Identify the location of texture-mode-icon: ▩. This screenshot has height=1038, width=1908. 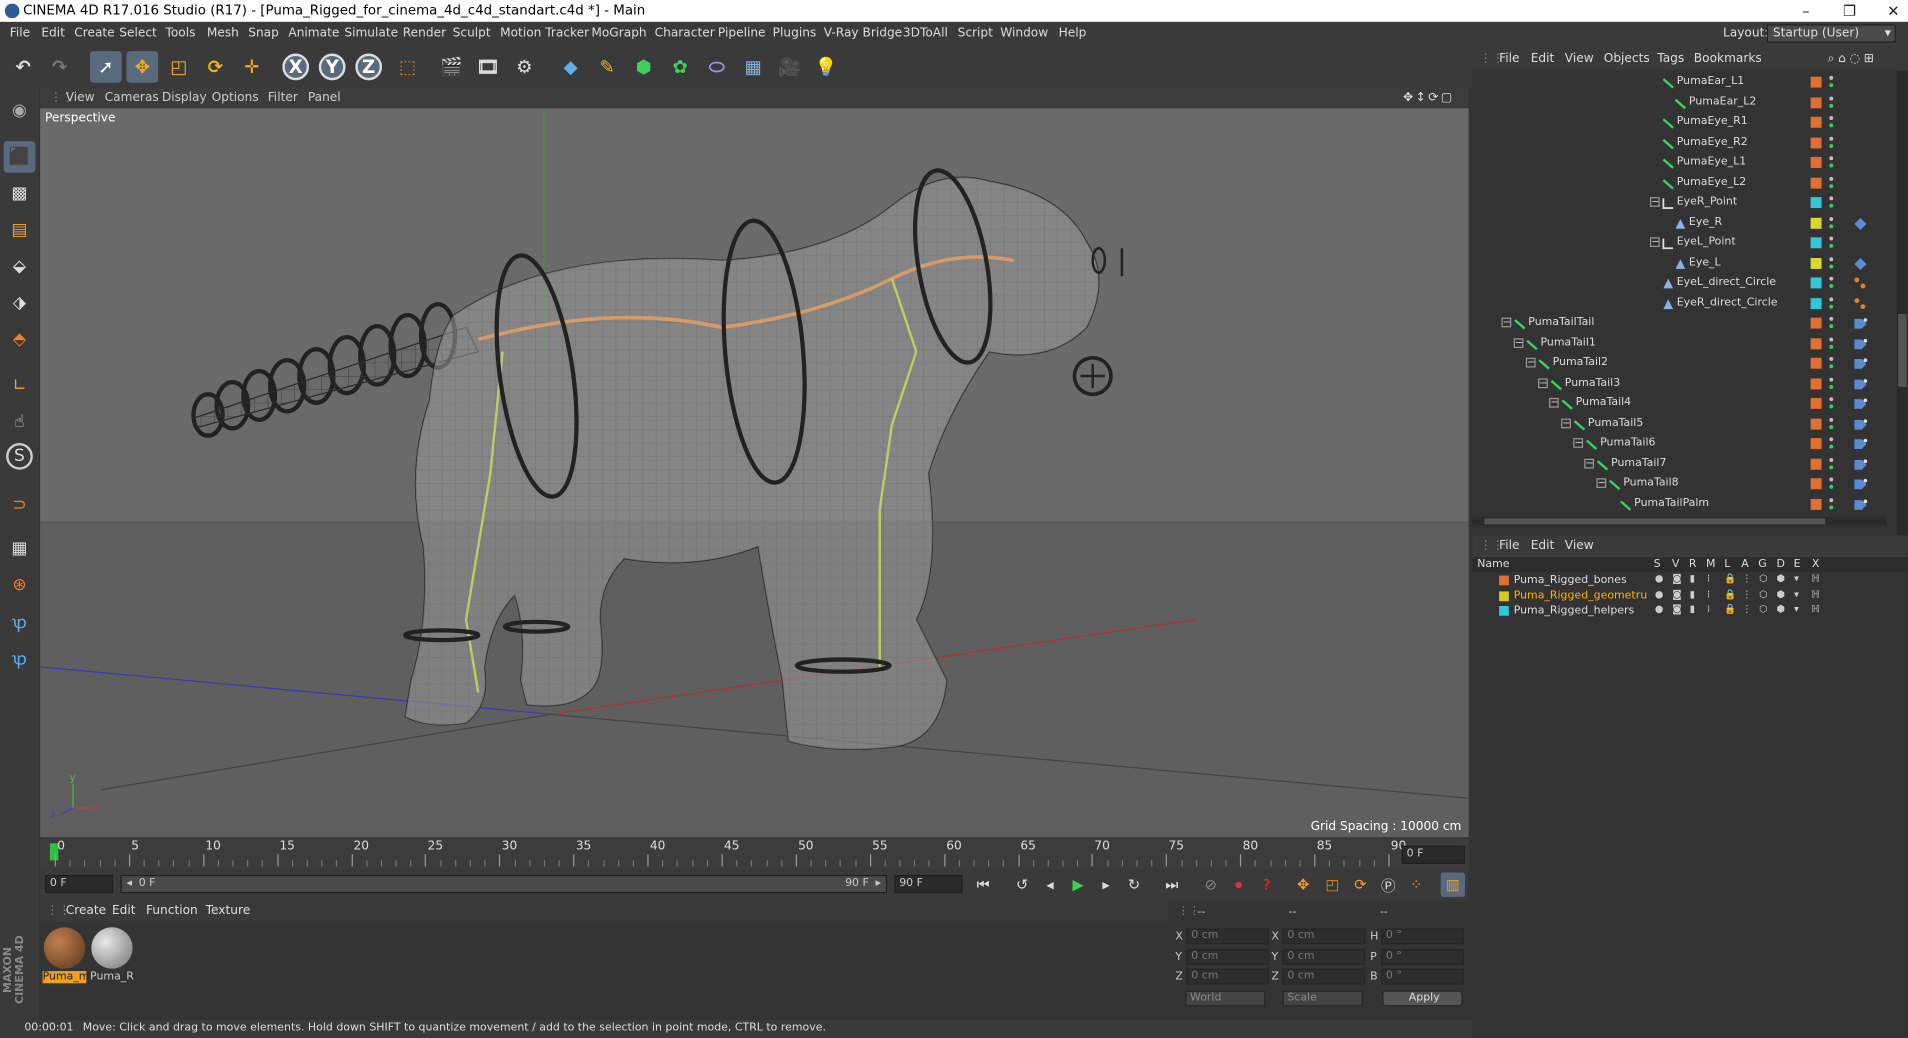
(20, 194).